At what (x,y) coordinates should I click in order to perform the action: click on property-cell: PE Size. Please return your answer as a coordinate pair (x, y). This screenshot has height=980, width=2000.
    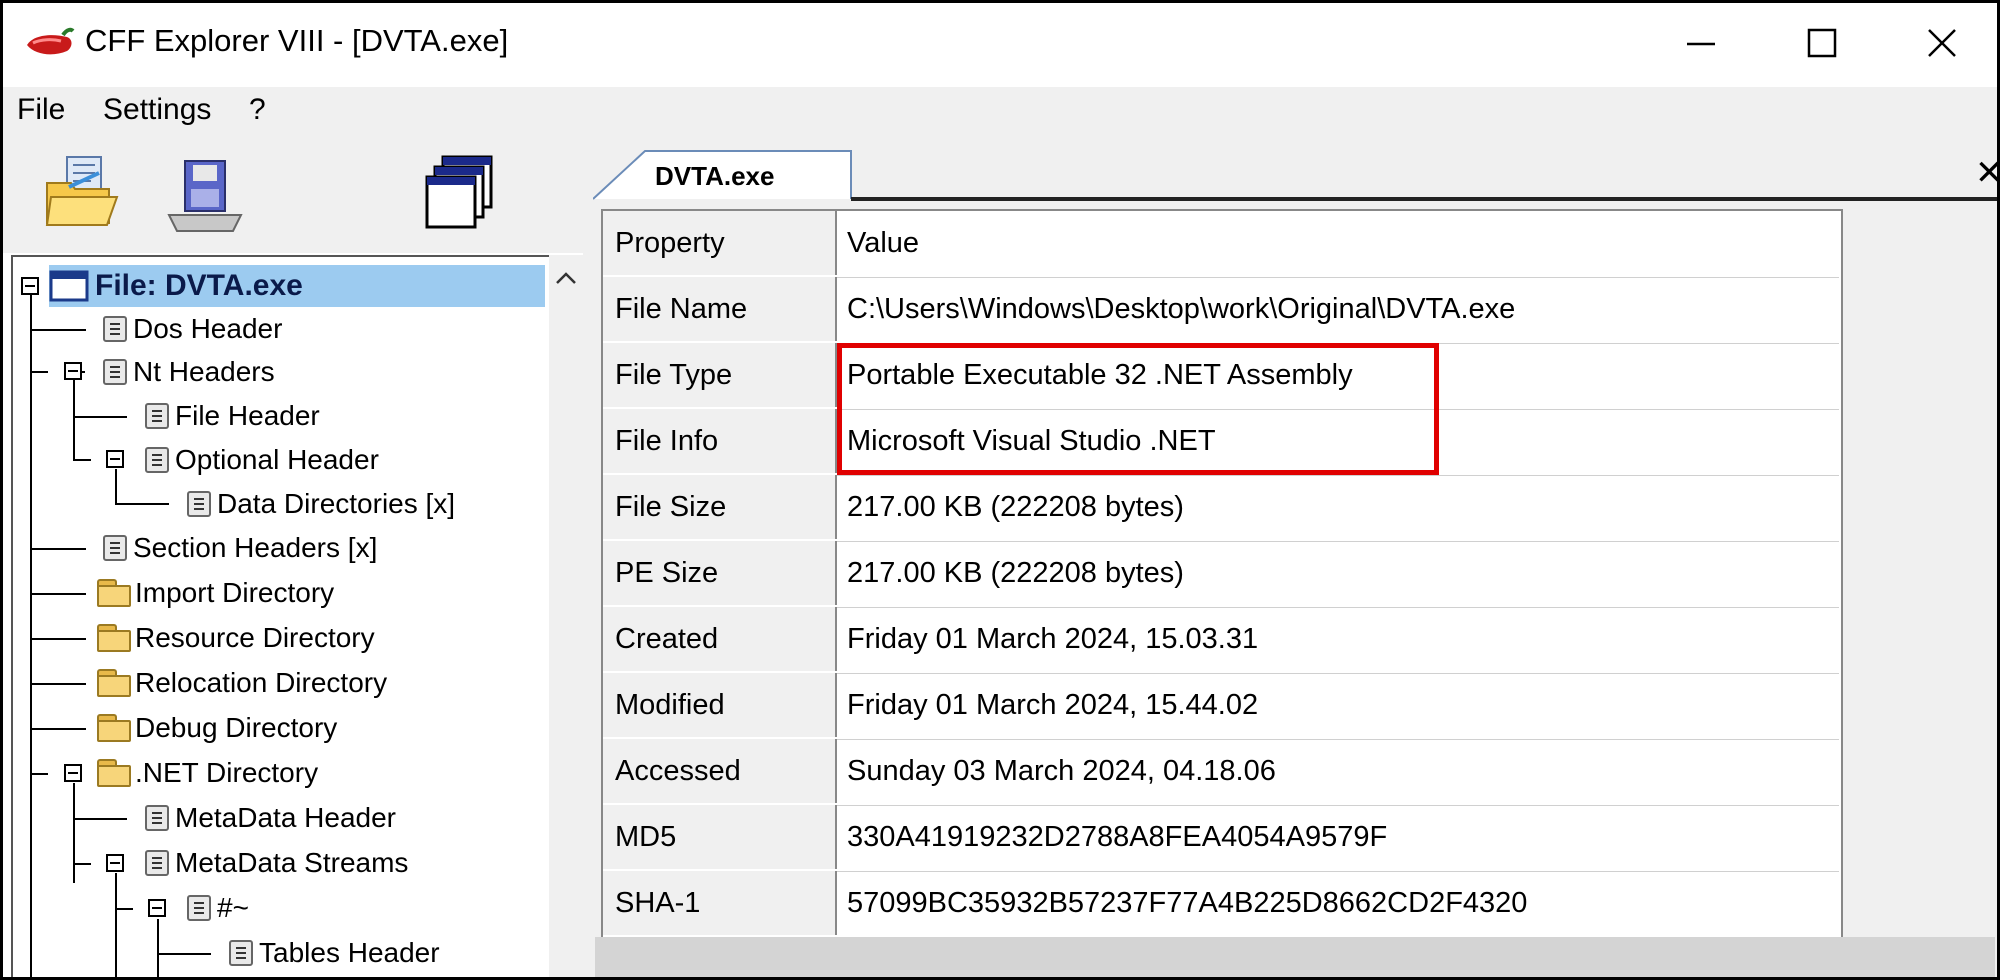
    Looking at the image, I should click on (720, 573).